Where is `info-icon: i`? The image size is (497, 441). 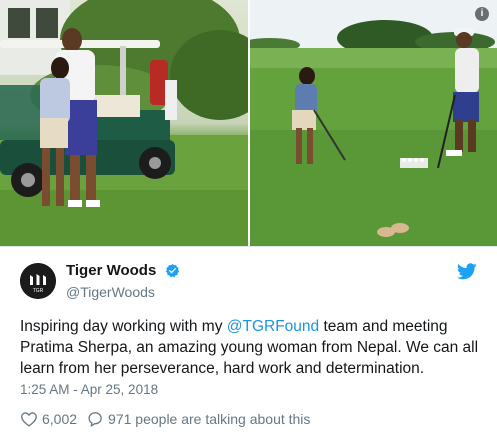
info-icon: i is located at coordinates (482, 14).